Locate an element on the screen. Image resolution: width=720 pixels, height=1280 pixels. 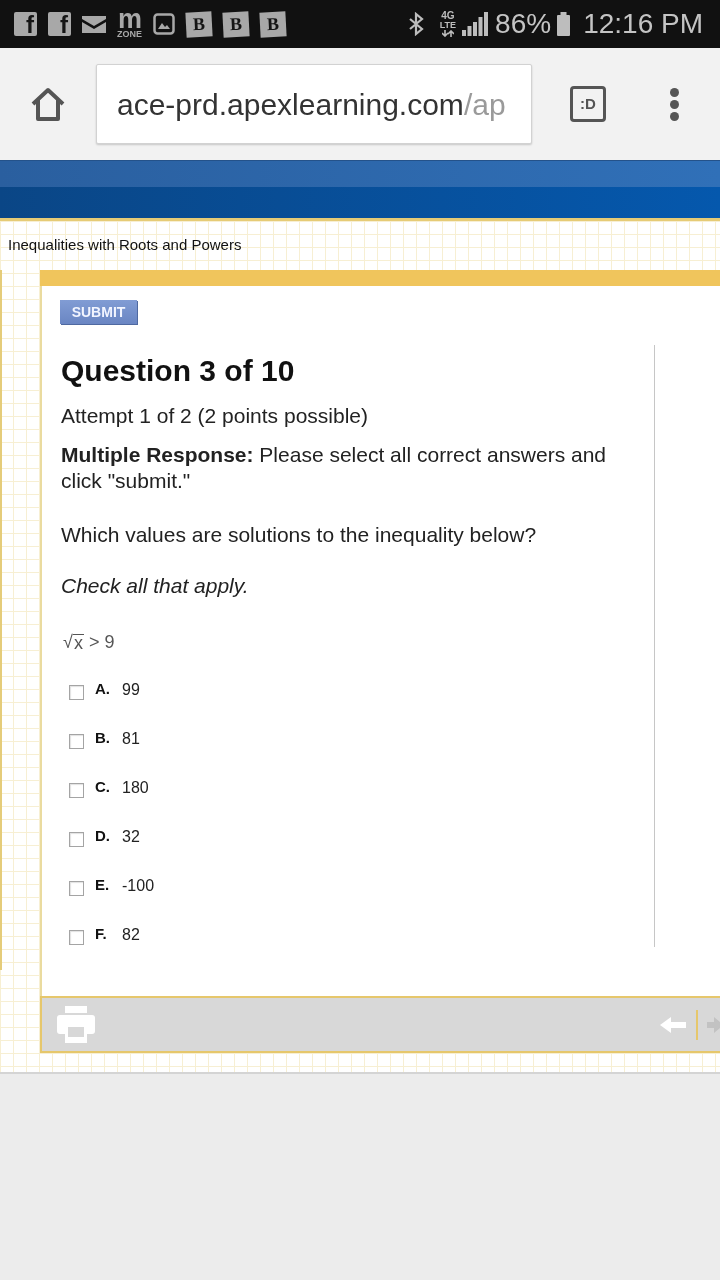
option-value: 82 is located at coordinates (131, 935).